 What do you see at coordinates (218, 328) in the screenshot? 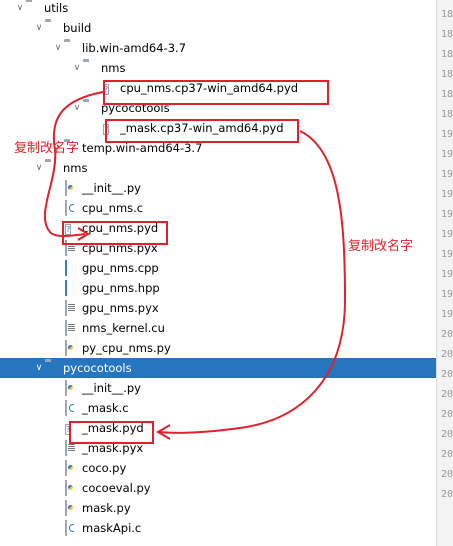
I see `tree-file-row: nms_kernel.cu` at bounding box center [218, 328].